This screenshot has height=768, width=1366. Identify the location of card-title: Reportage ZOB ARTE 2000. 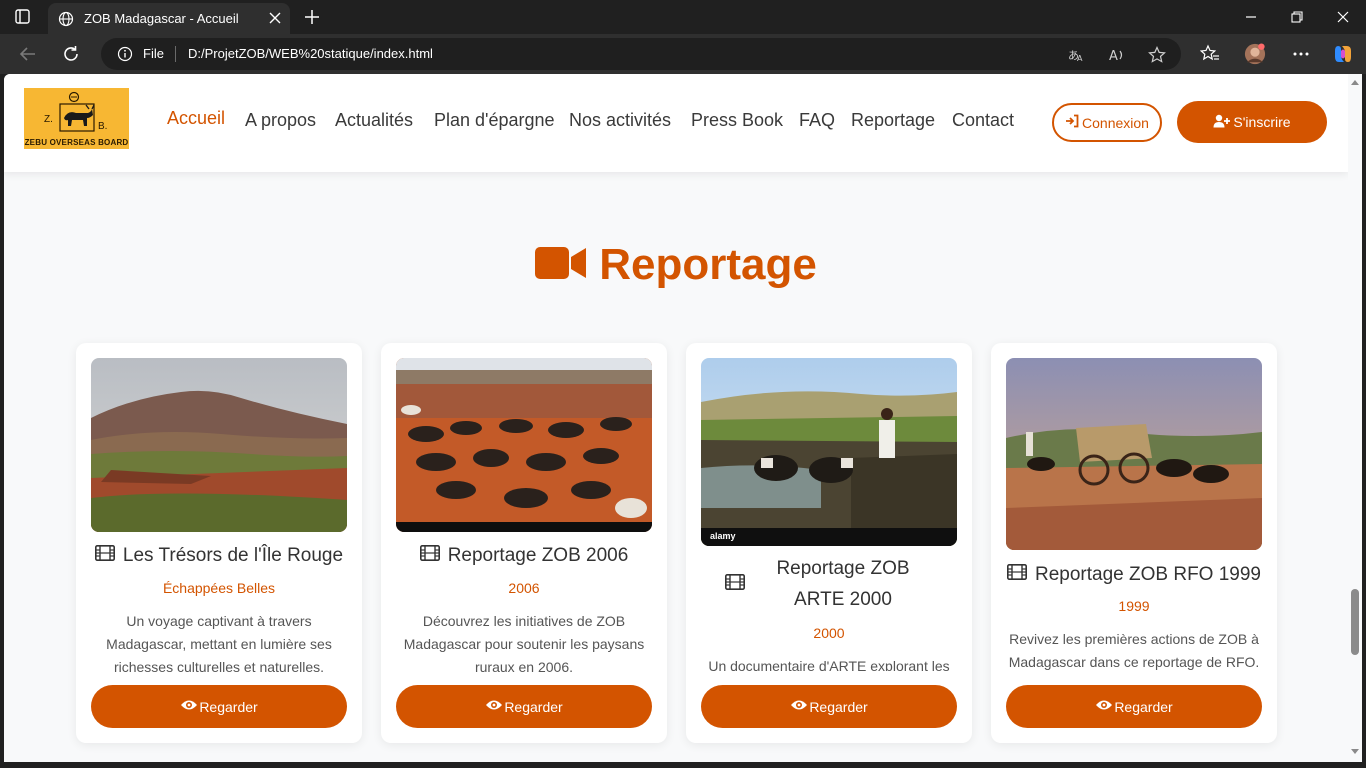
(829, 584).